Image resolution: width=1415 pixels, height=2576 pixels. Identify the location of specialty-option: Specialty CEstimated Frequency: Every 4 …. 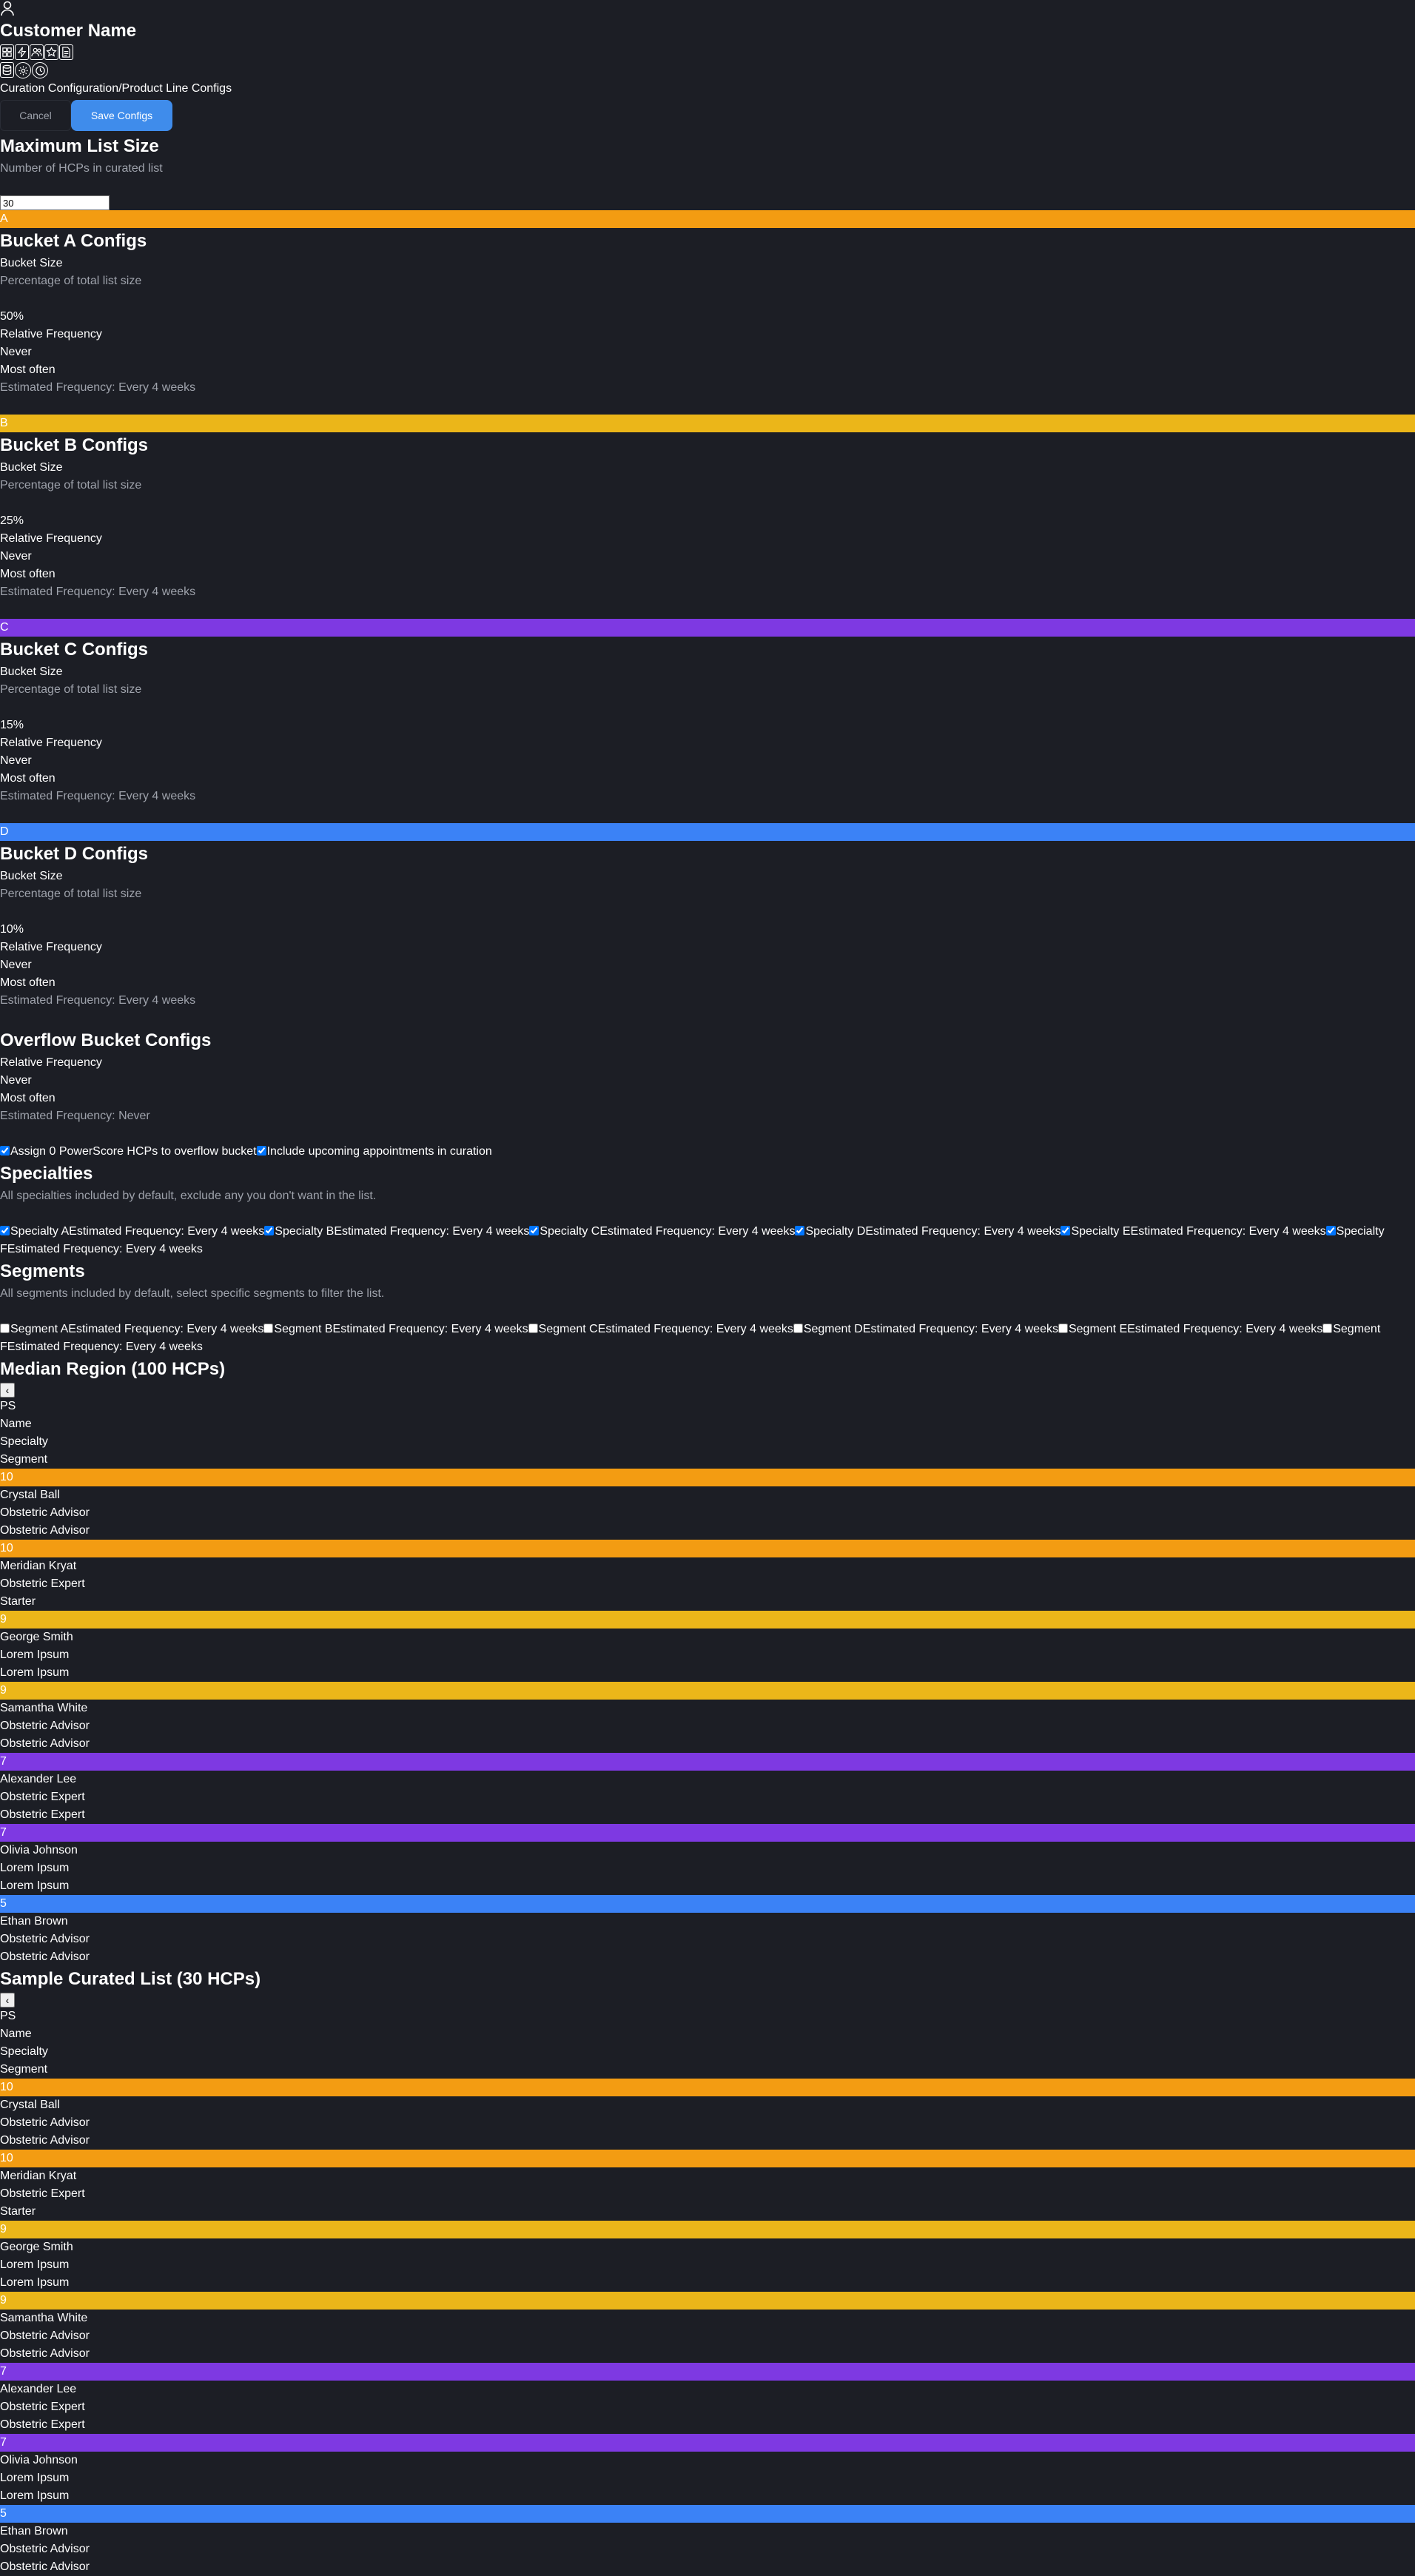
(662, 1231).